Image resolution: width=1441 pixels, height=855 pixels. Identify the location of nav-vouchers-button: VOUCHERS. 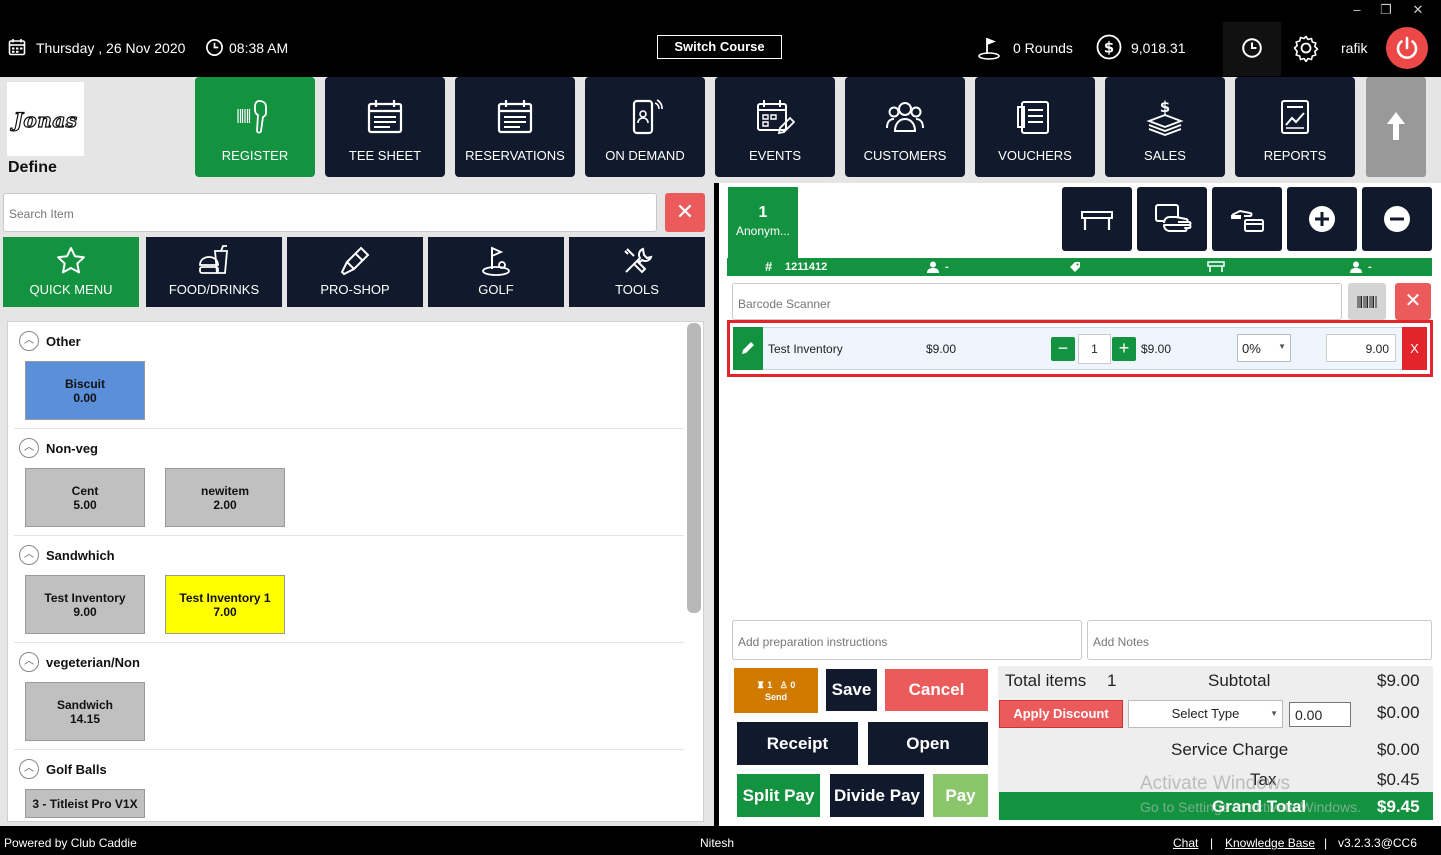
(1035, 127).